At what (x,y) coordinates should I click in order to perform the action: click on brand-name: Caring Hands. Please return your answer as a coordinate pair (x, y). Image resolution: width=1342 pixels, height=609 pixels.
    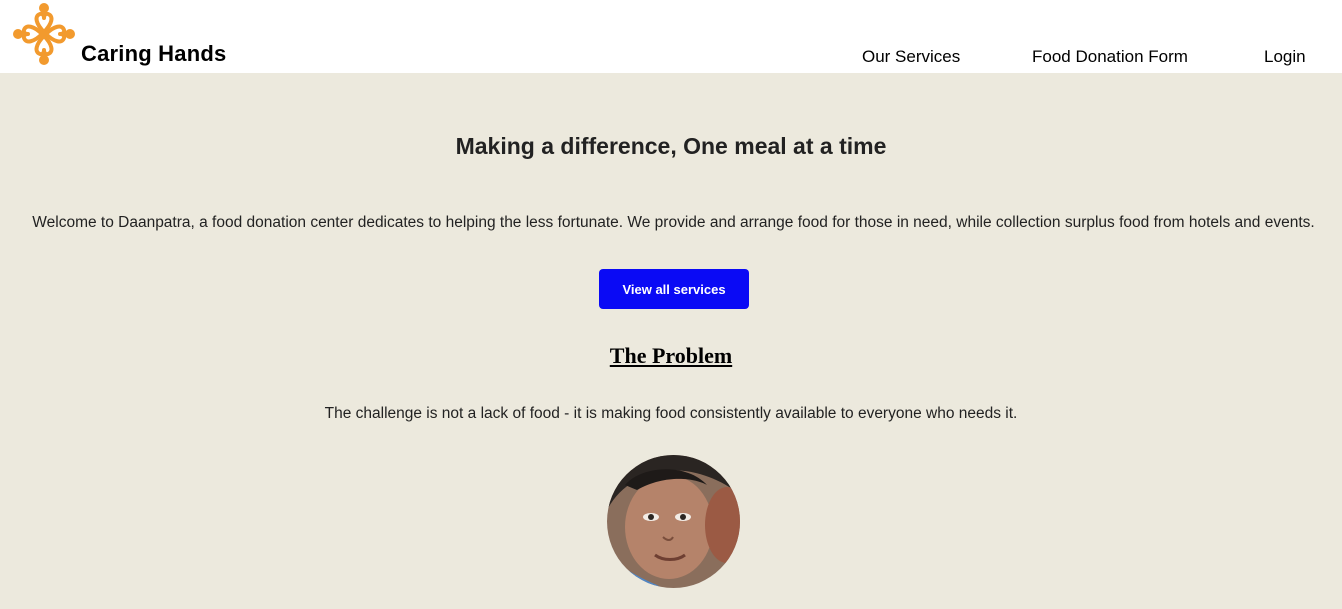
    Looking at the image, I should click on (153, 54).